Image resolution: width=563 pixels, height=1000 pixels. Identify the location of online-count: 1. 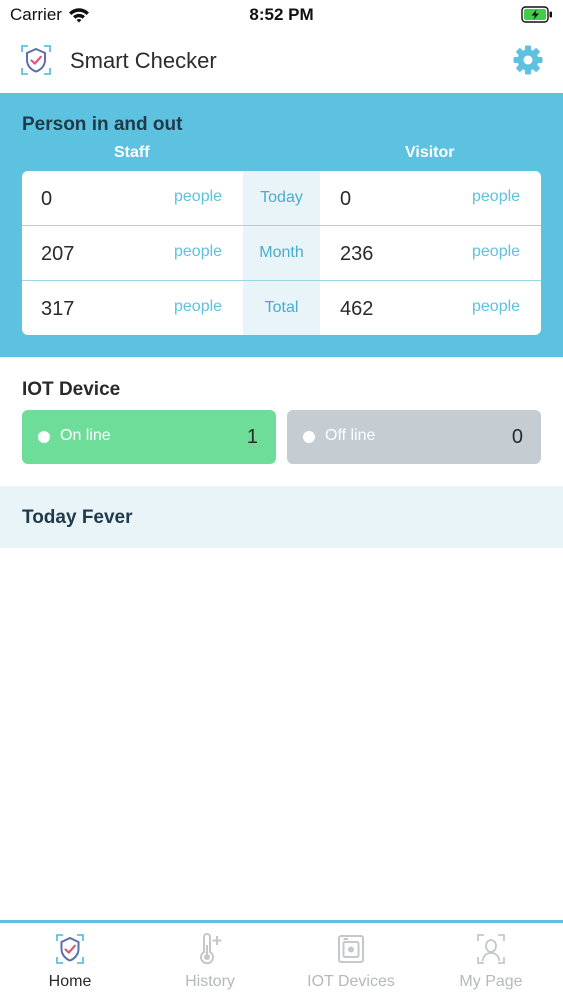
(252, 437).